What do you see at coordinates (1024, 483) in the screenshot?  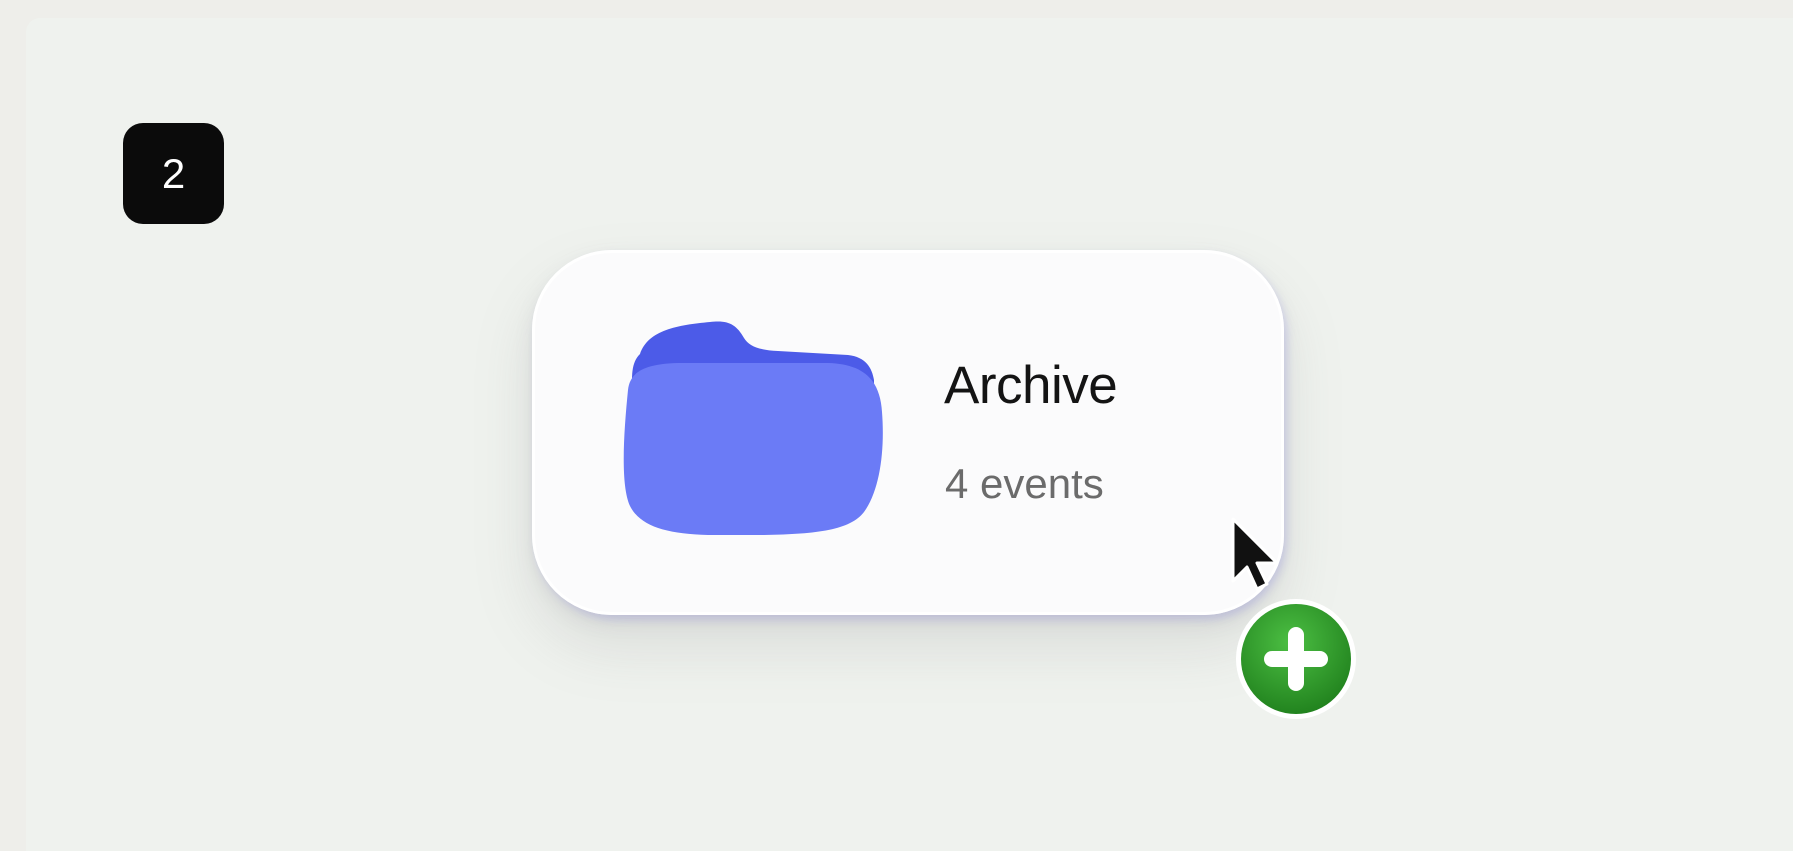 I see `card-subtitle: 4 events` at bounding box center [1024, 483].